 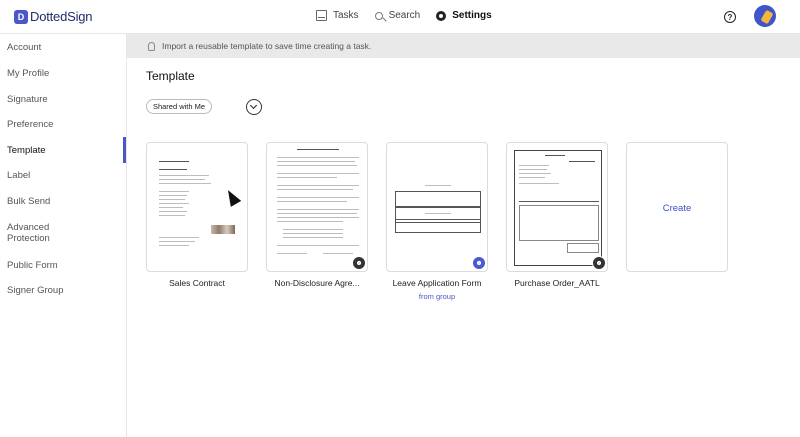 I want to click on sidebar-item-advanced-protection: Advanced Protection, so click(x=42, y=233).